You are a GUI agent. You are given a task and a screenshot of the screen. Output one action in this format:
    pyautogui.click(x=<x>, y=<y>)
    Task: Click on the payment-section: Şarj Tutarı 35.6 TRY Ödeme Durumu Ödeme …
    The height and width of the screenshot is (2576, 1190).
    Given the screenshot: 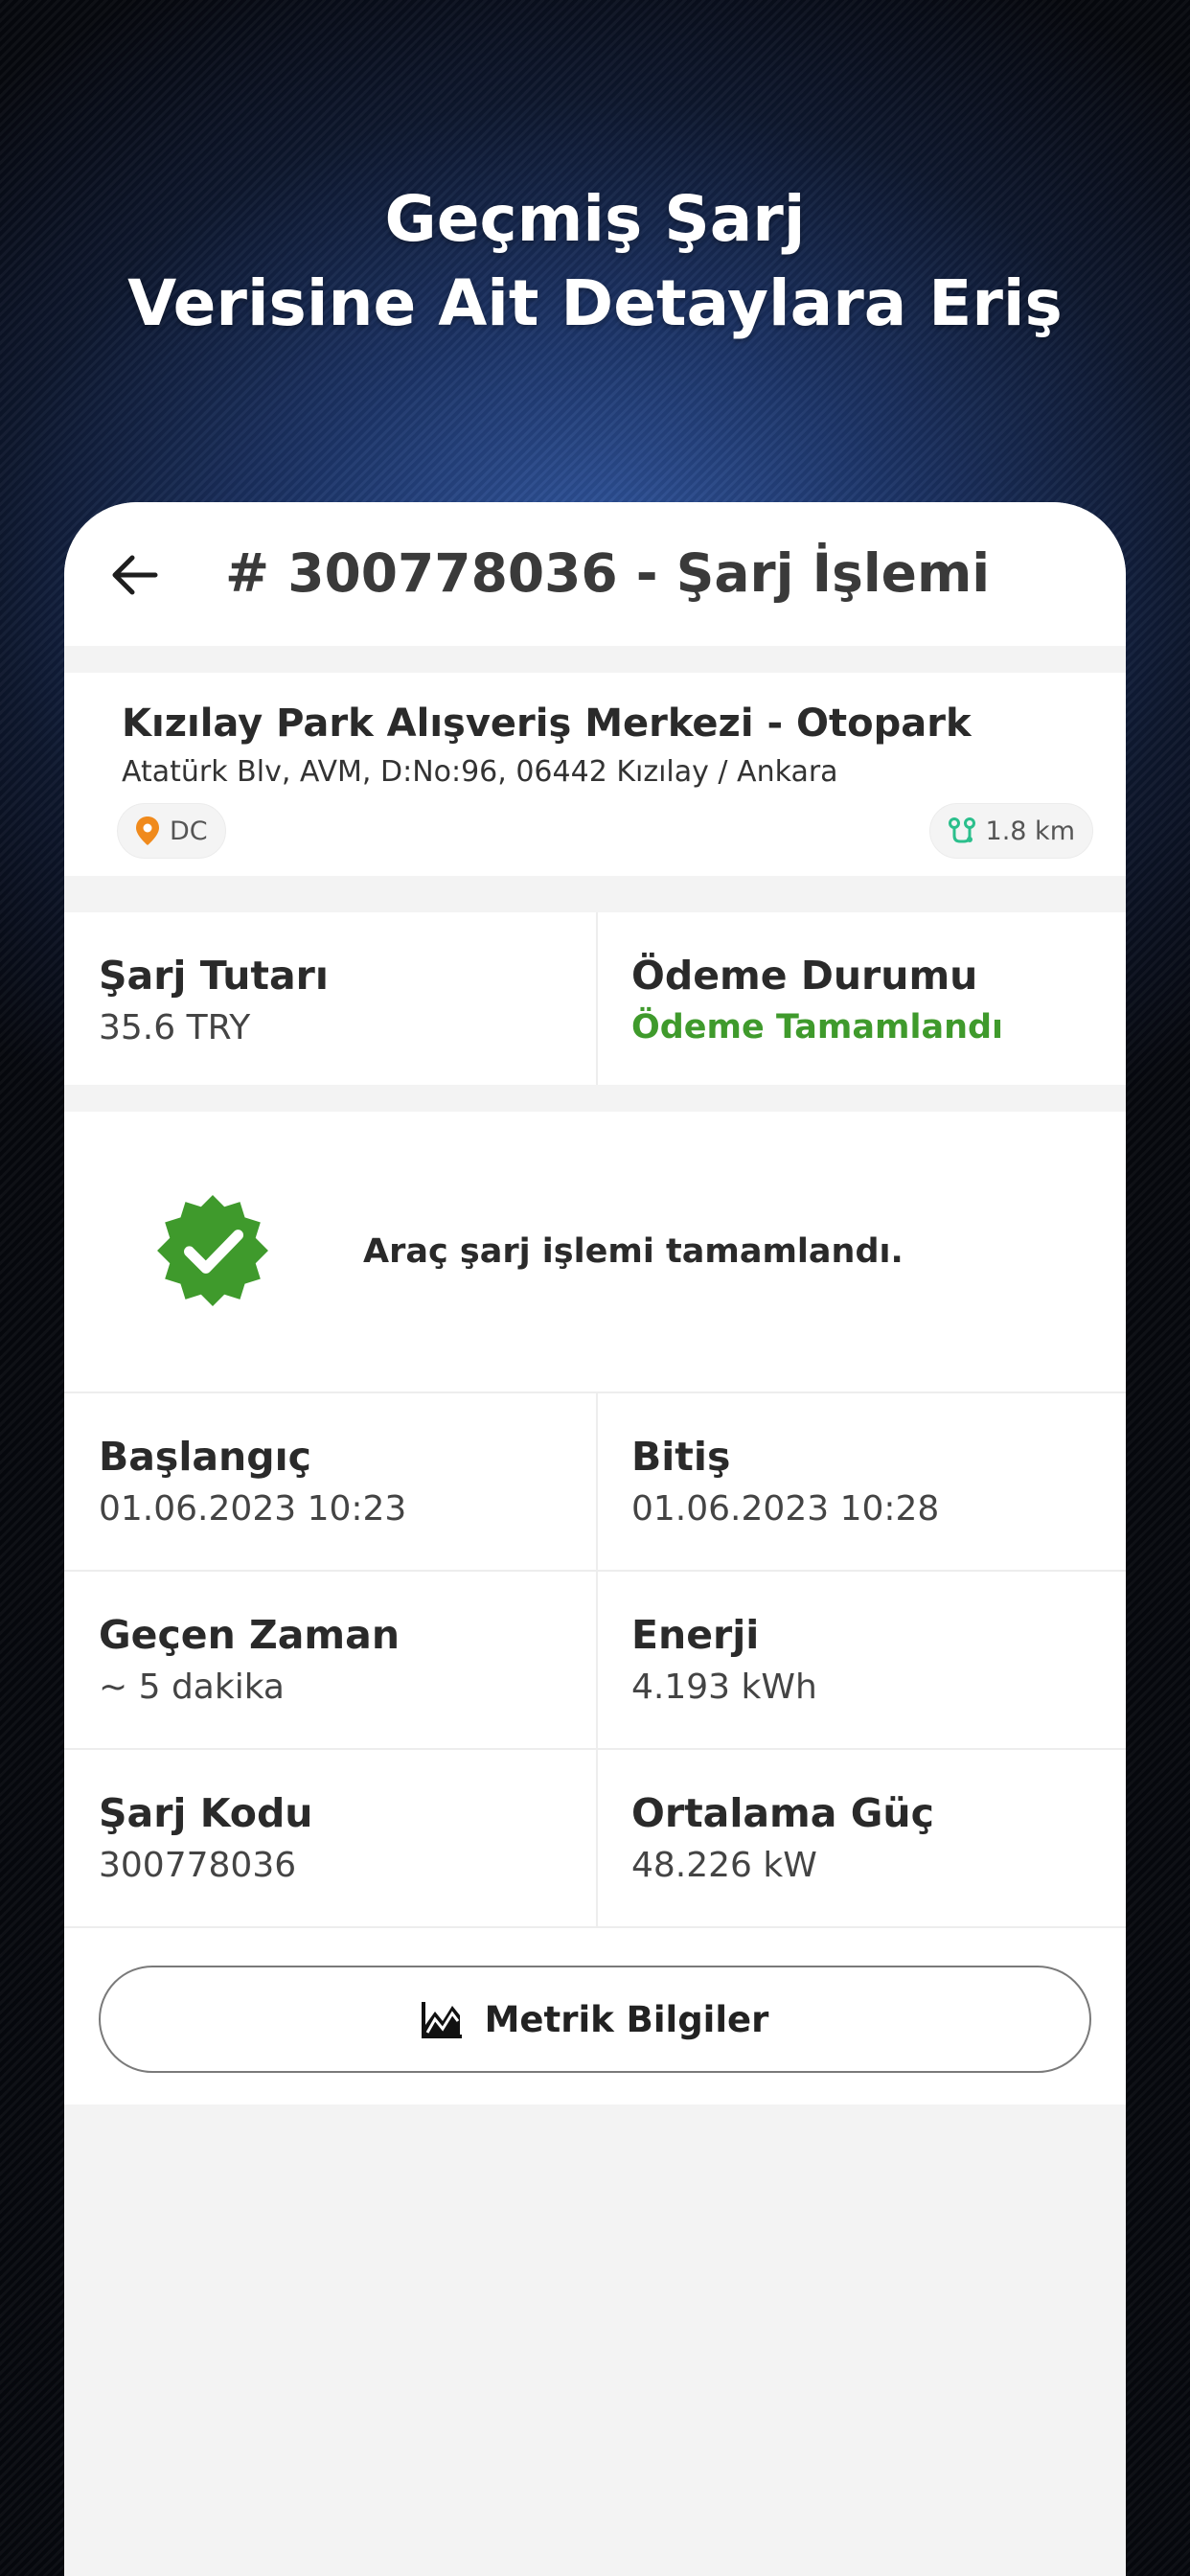 What is the action you would take?
    pyautogui.click(x=595, y=998)
    